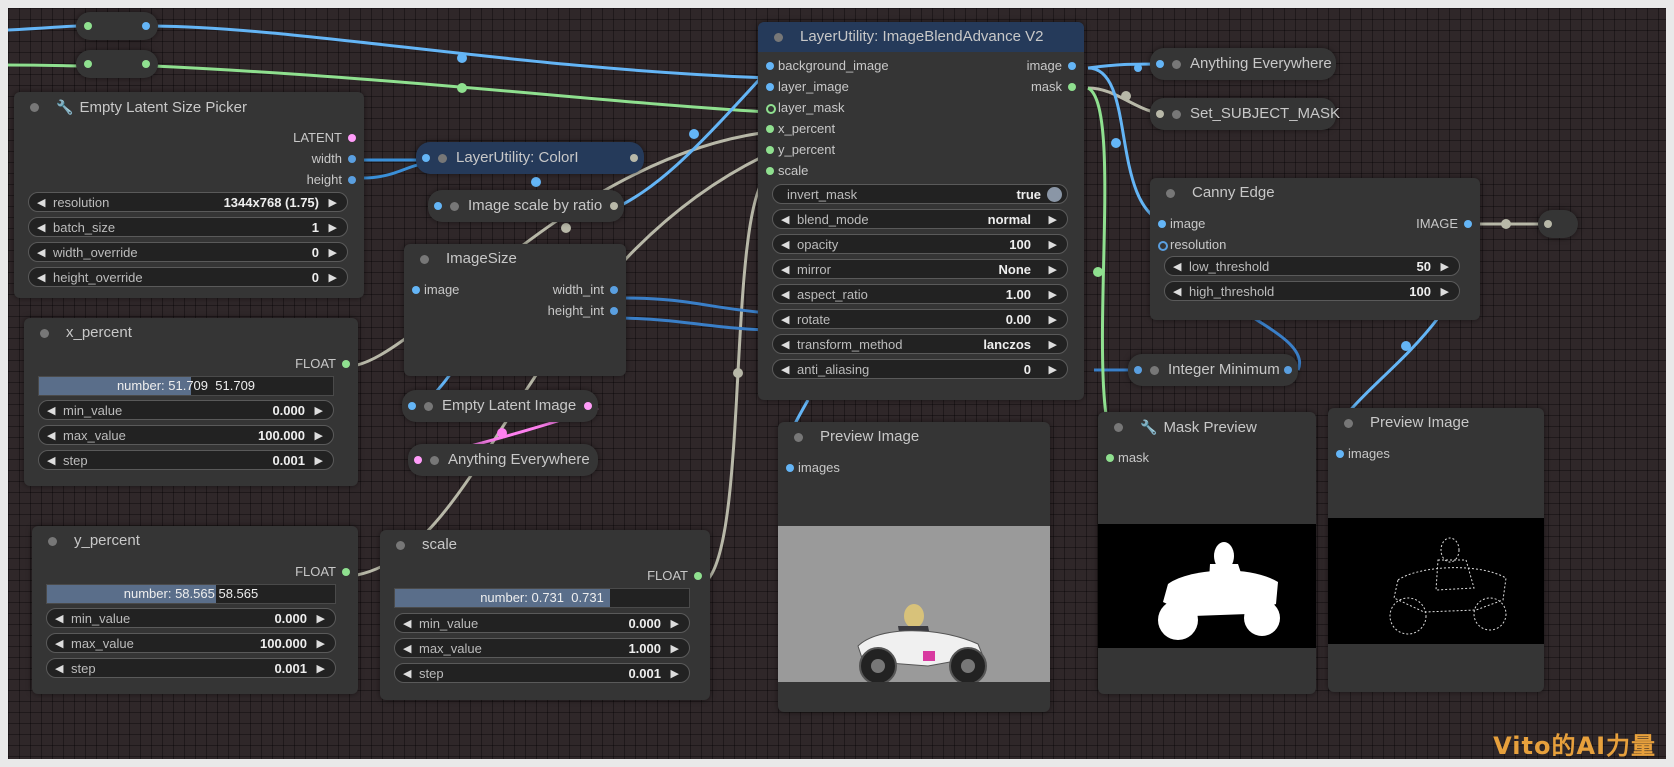 This screenshot has height=767, width=1674. I want to click on float-output-dot, so click(346, 364).